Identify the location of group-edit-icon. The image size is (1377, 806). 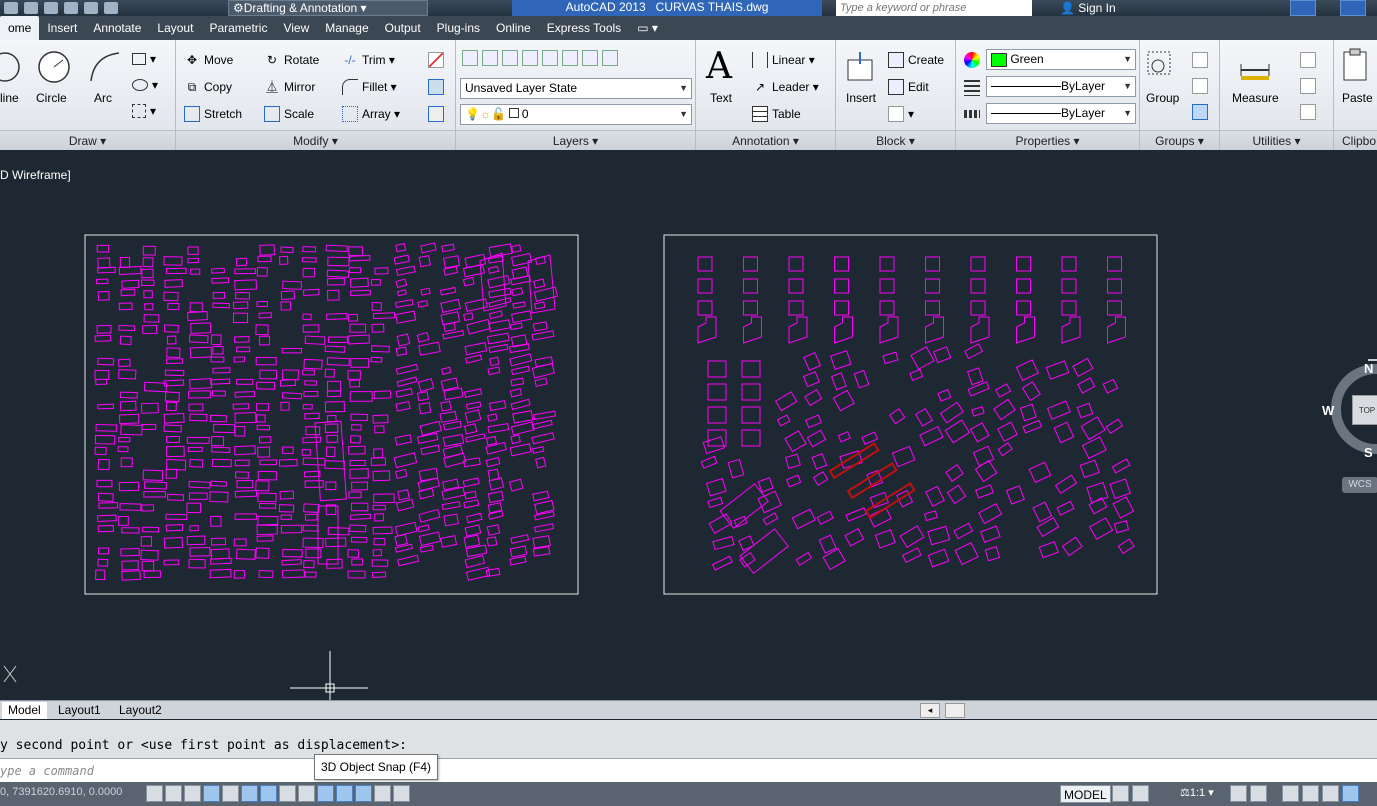
(1200, 86).